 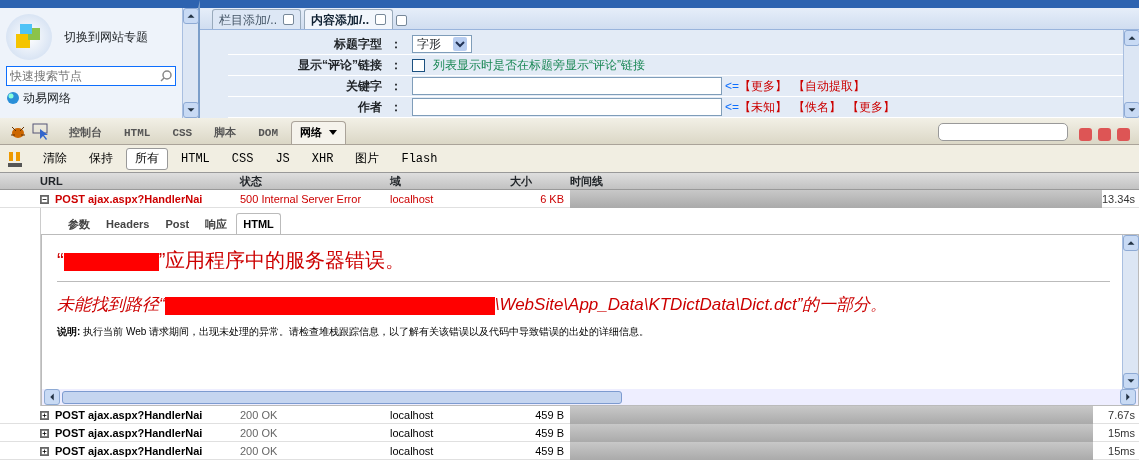 What do you see at coordinates (1121, 415) in the screenshot?
I see `time-text: 7.67s` at bounding box center [1121, 415].